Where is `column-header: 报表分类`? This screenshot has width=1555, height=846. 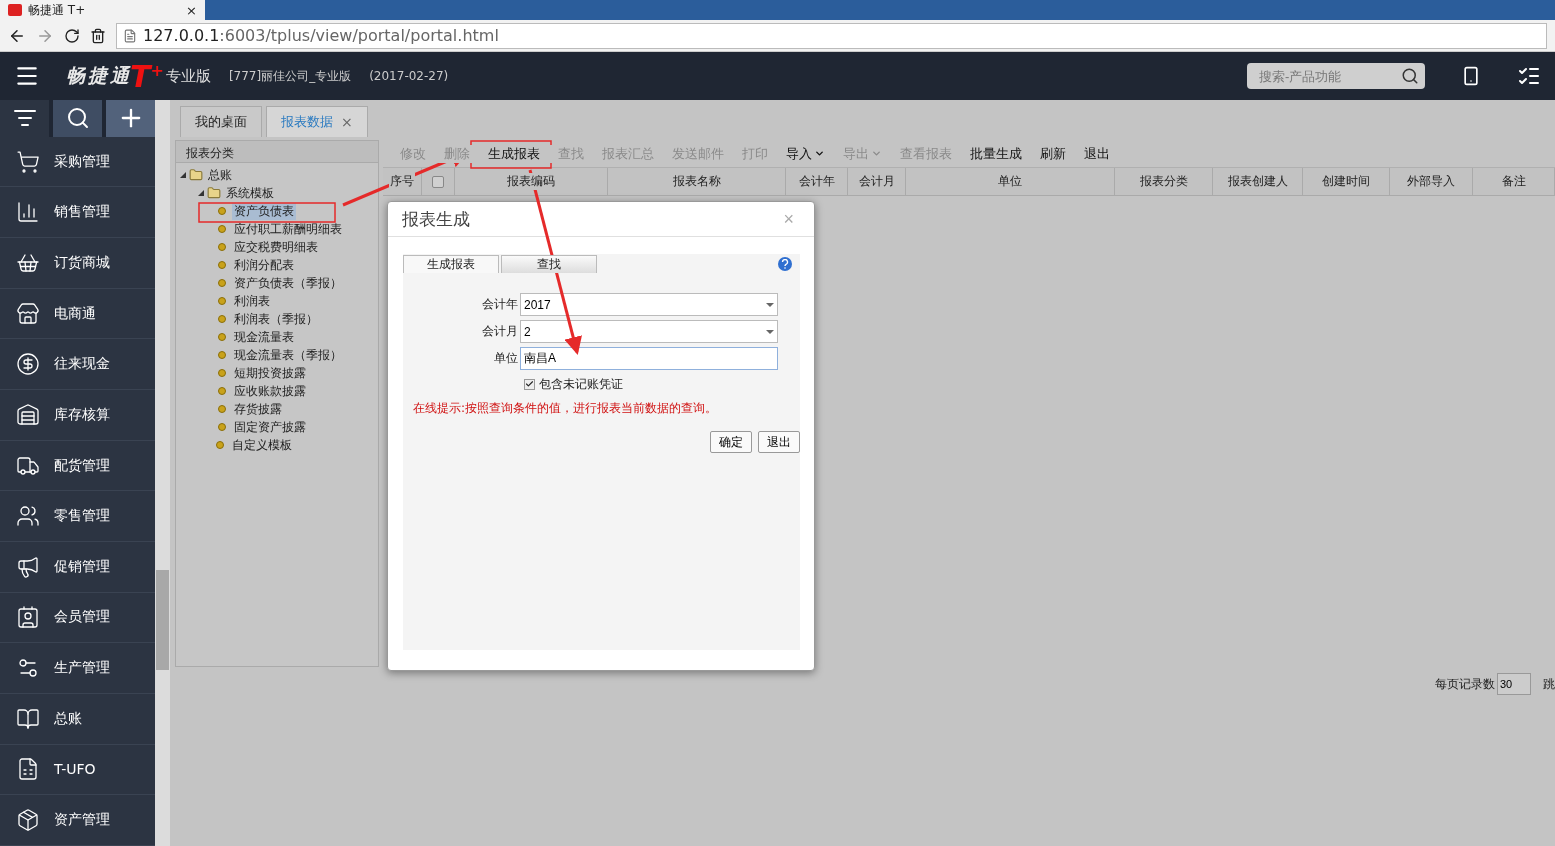
column-header: 报表分类 is located at coordinates (1163, 181).